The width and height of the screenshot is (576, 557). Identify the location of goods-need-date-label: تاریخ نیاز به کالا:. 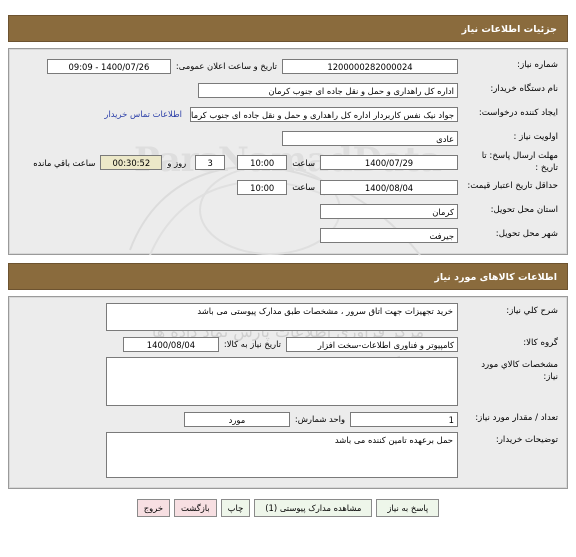
(252, 344).